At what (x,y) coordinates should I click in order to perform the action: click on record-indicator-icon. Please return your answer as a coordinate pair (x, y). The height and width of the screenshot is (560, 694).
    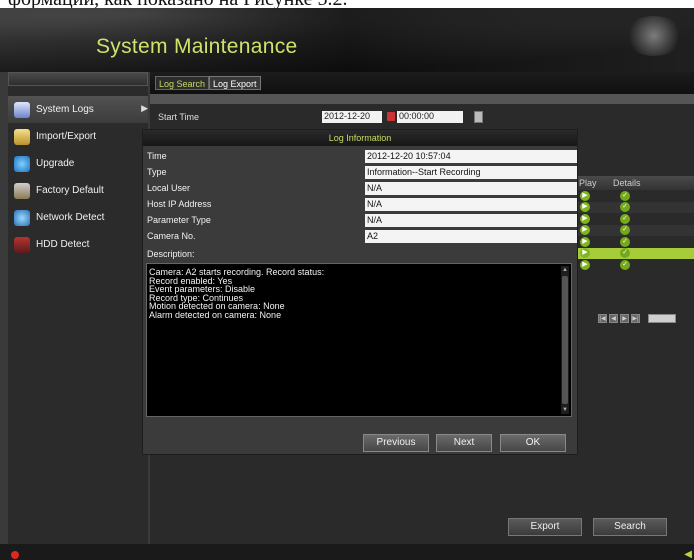
    Looking at the image, I should click on (15, 555).